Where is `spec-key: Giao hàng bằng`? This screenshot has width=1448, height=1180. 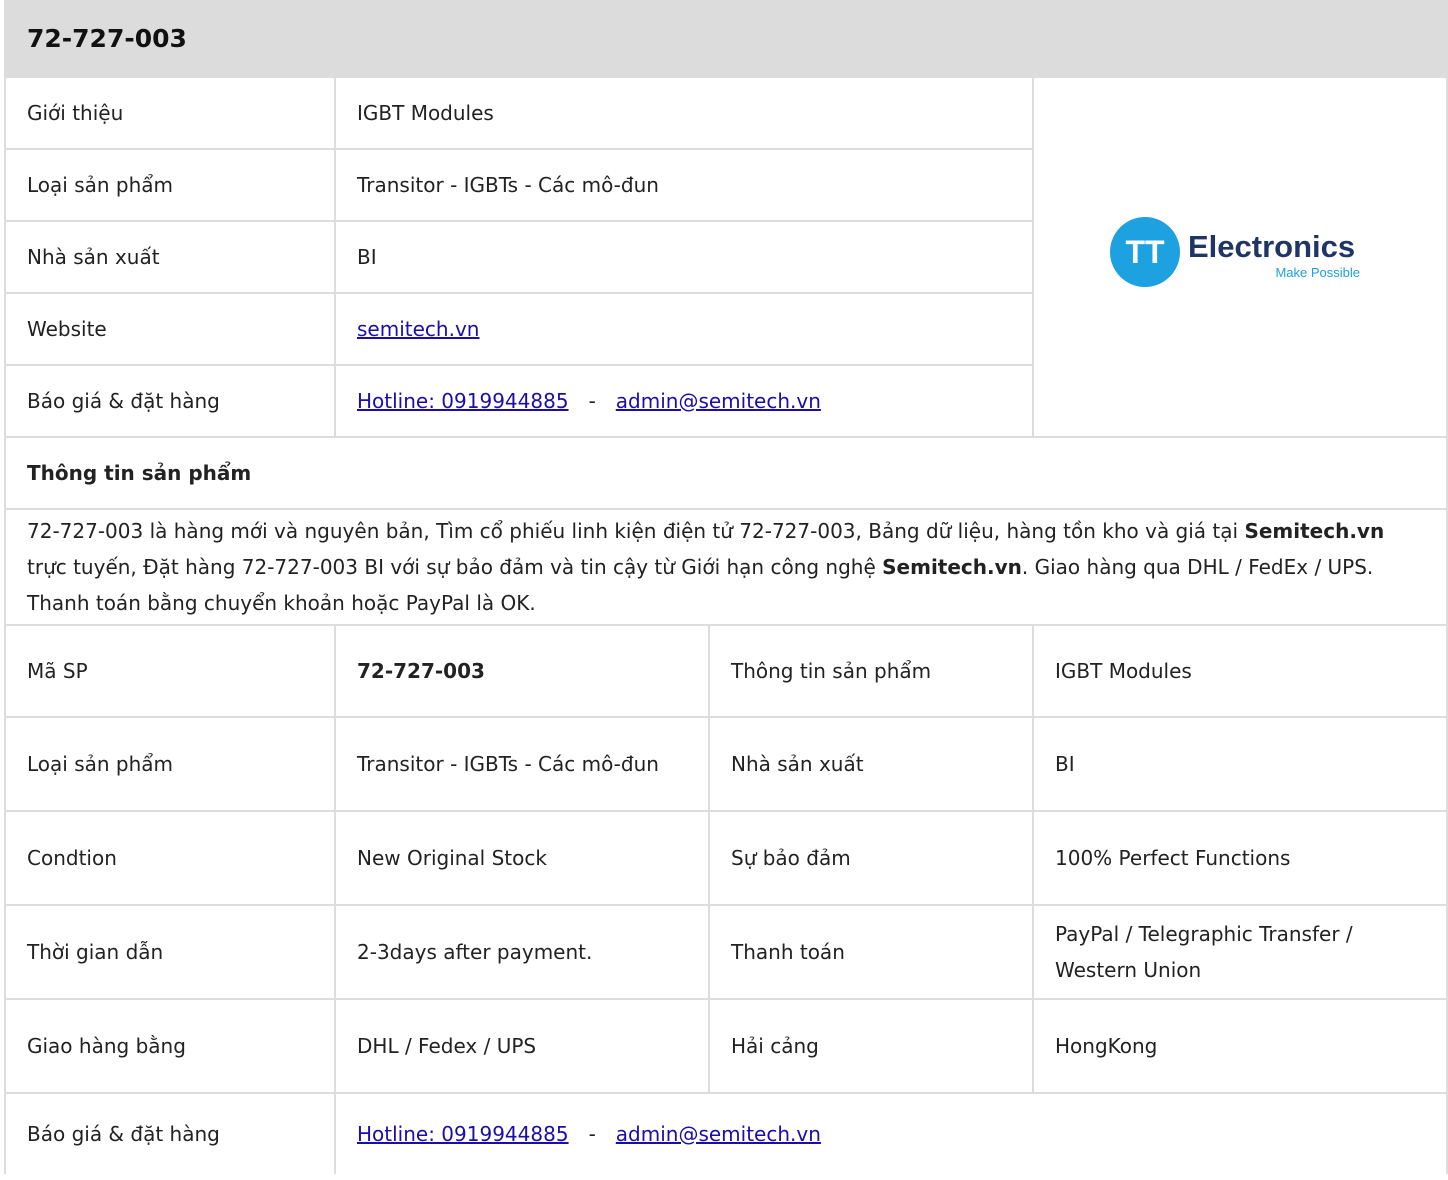
spec-key: Giao hàng bằng is located at coordinates (170, 1046).